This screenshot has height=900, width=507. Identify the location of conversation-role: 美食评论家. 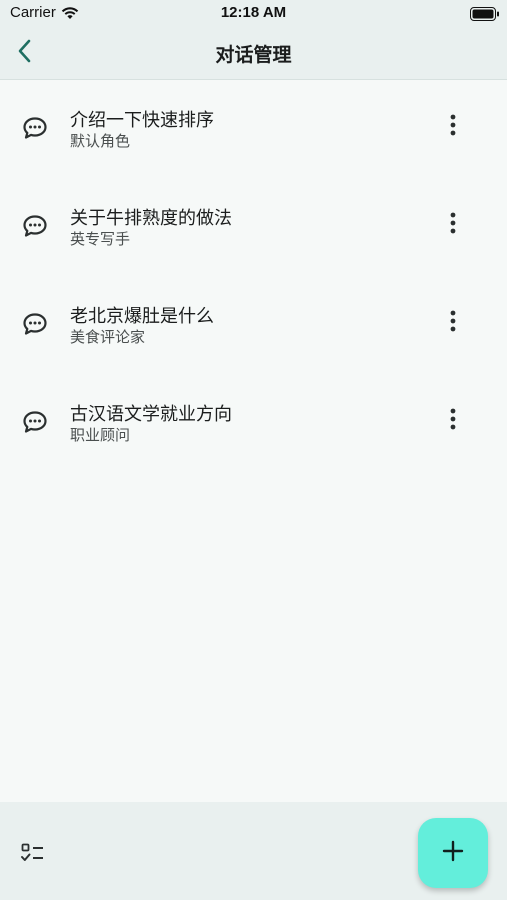
(108, 337).